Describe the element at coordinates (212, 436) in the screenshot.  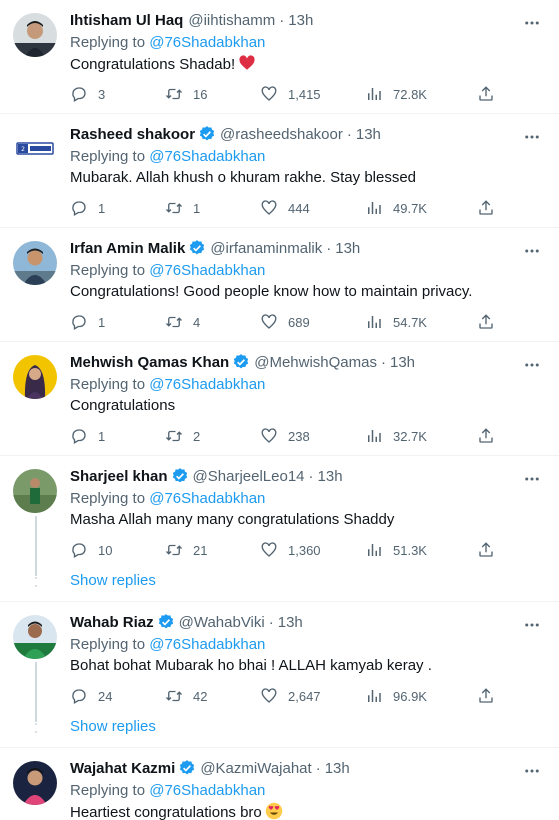
I see `retweet-button: 2` at that location.